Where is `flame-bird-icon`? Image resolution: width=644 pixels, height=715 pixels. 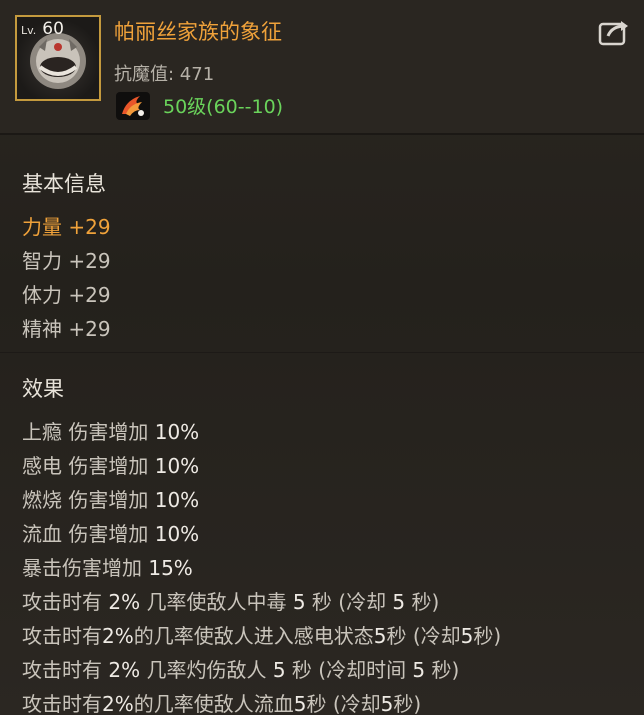
flame-bird-icon is located at coordinates (133, 106).